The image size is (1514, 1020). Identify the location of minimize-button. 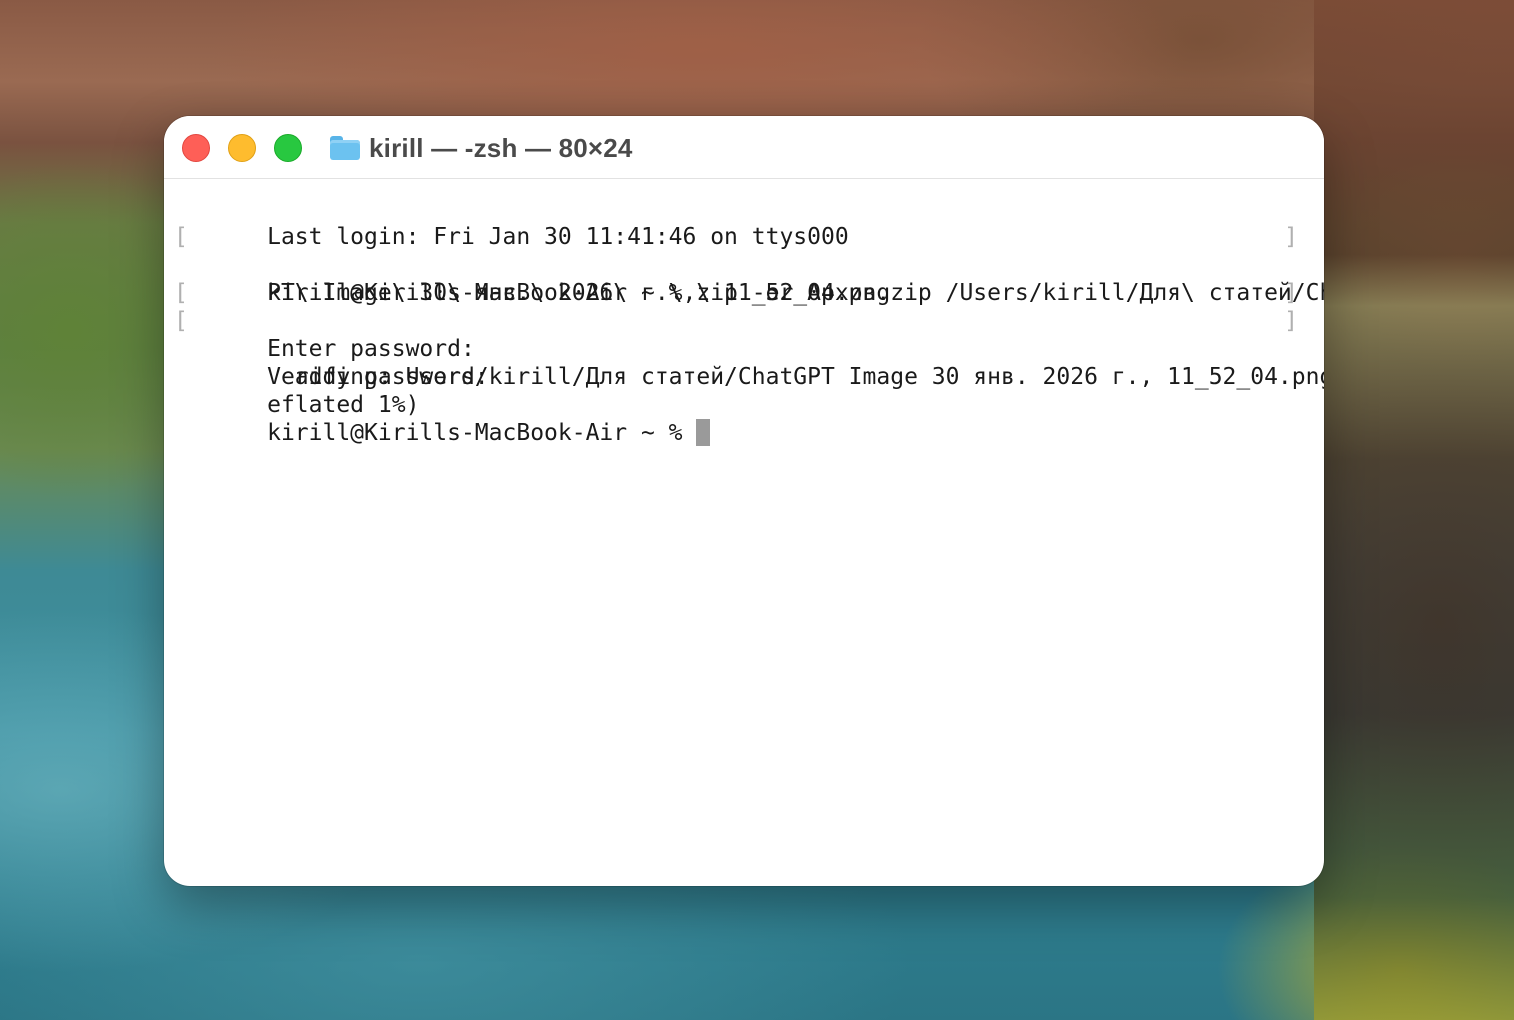
(242, 148).